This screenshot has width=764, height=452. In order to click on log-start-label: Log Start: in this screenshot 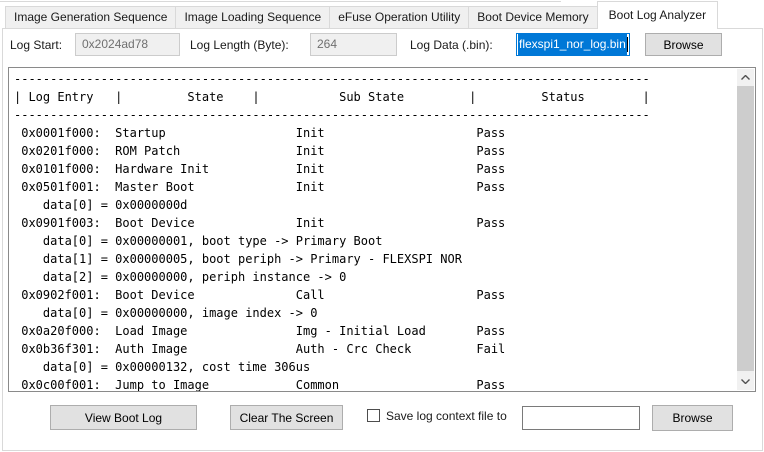, I will do `click(36, 45)`.